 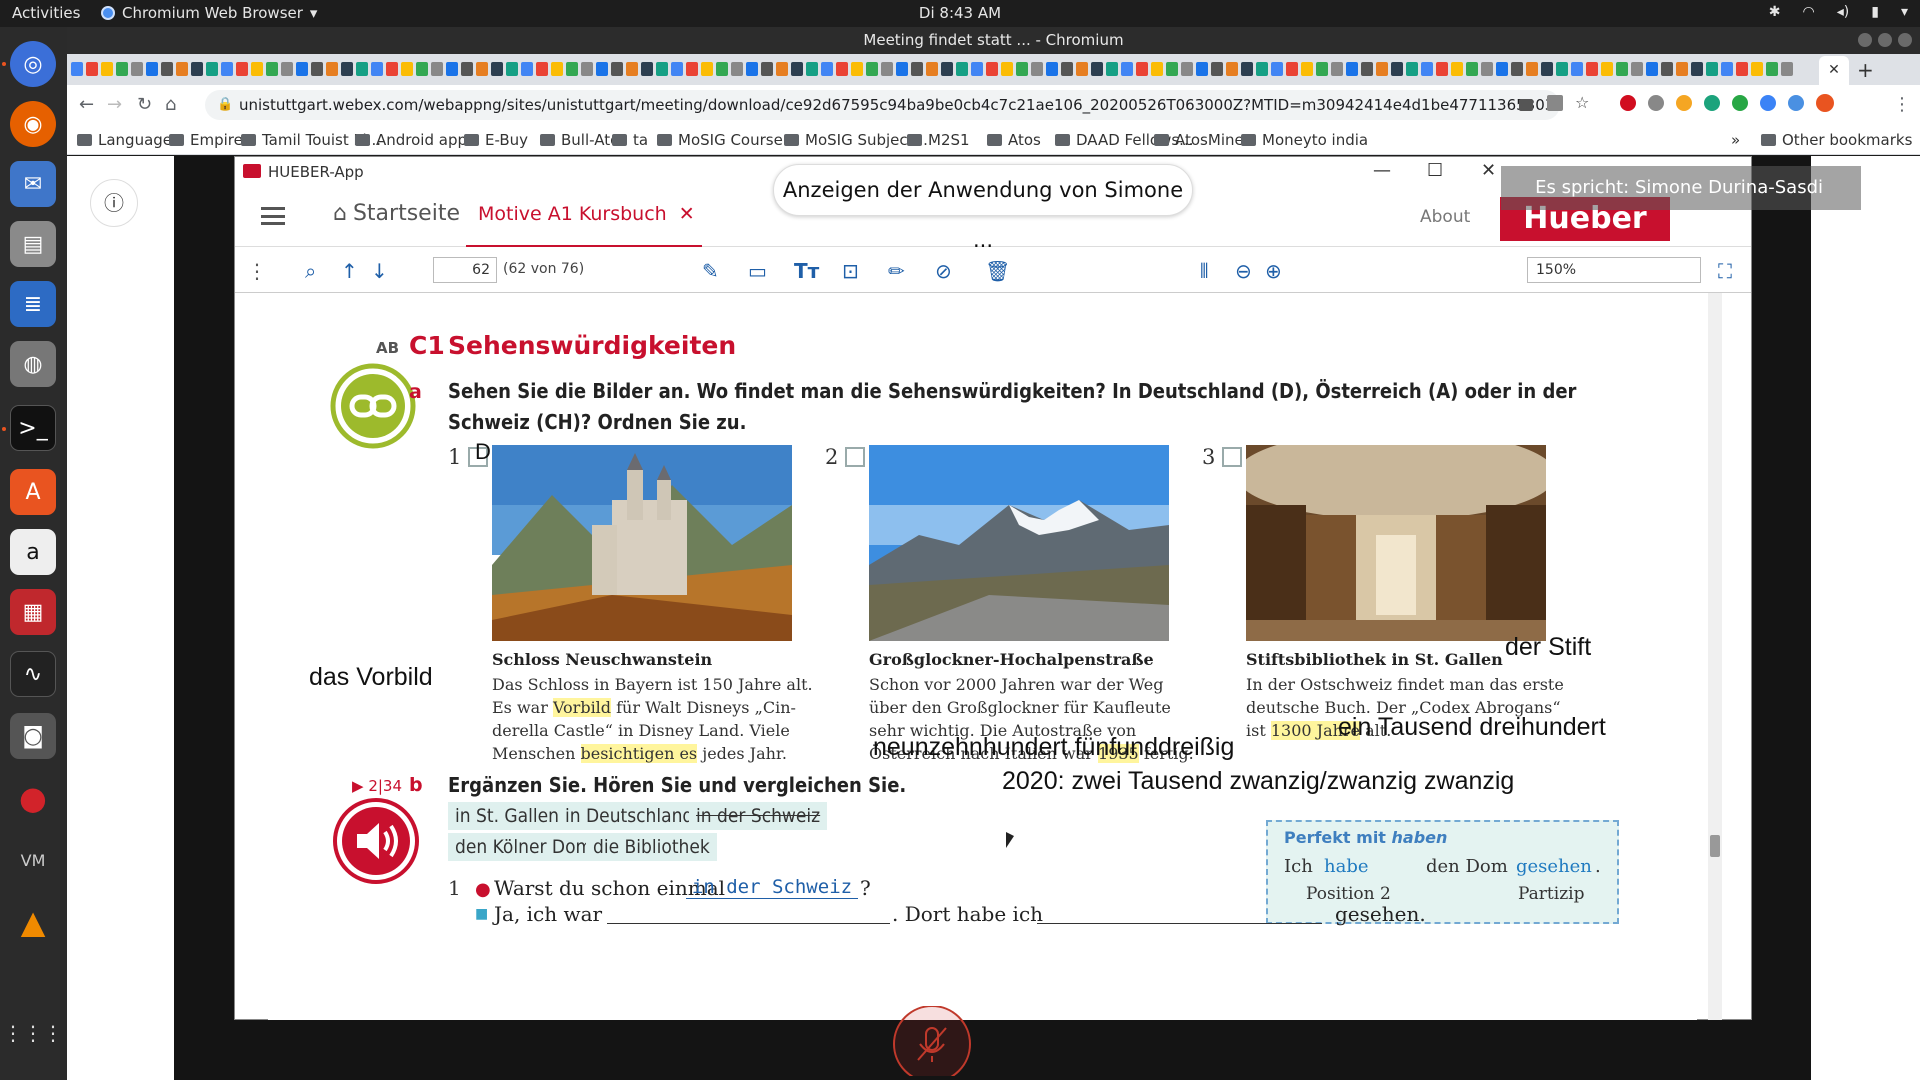 What do you see at coordinates (758, 816) in the screenshot?
I see `word-chip-used: in der Schweiz` at bounding box center [758, 816].